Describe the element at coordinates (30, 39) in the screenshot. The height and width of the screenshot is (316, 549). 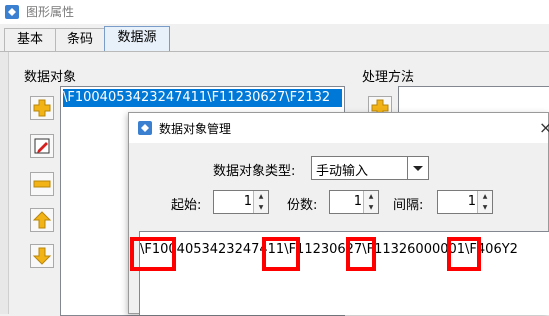
I see `tab-basic: 基本` at that location.